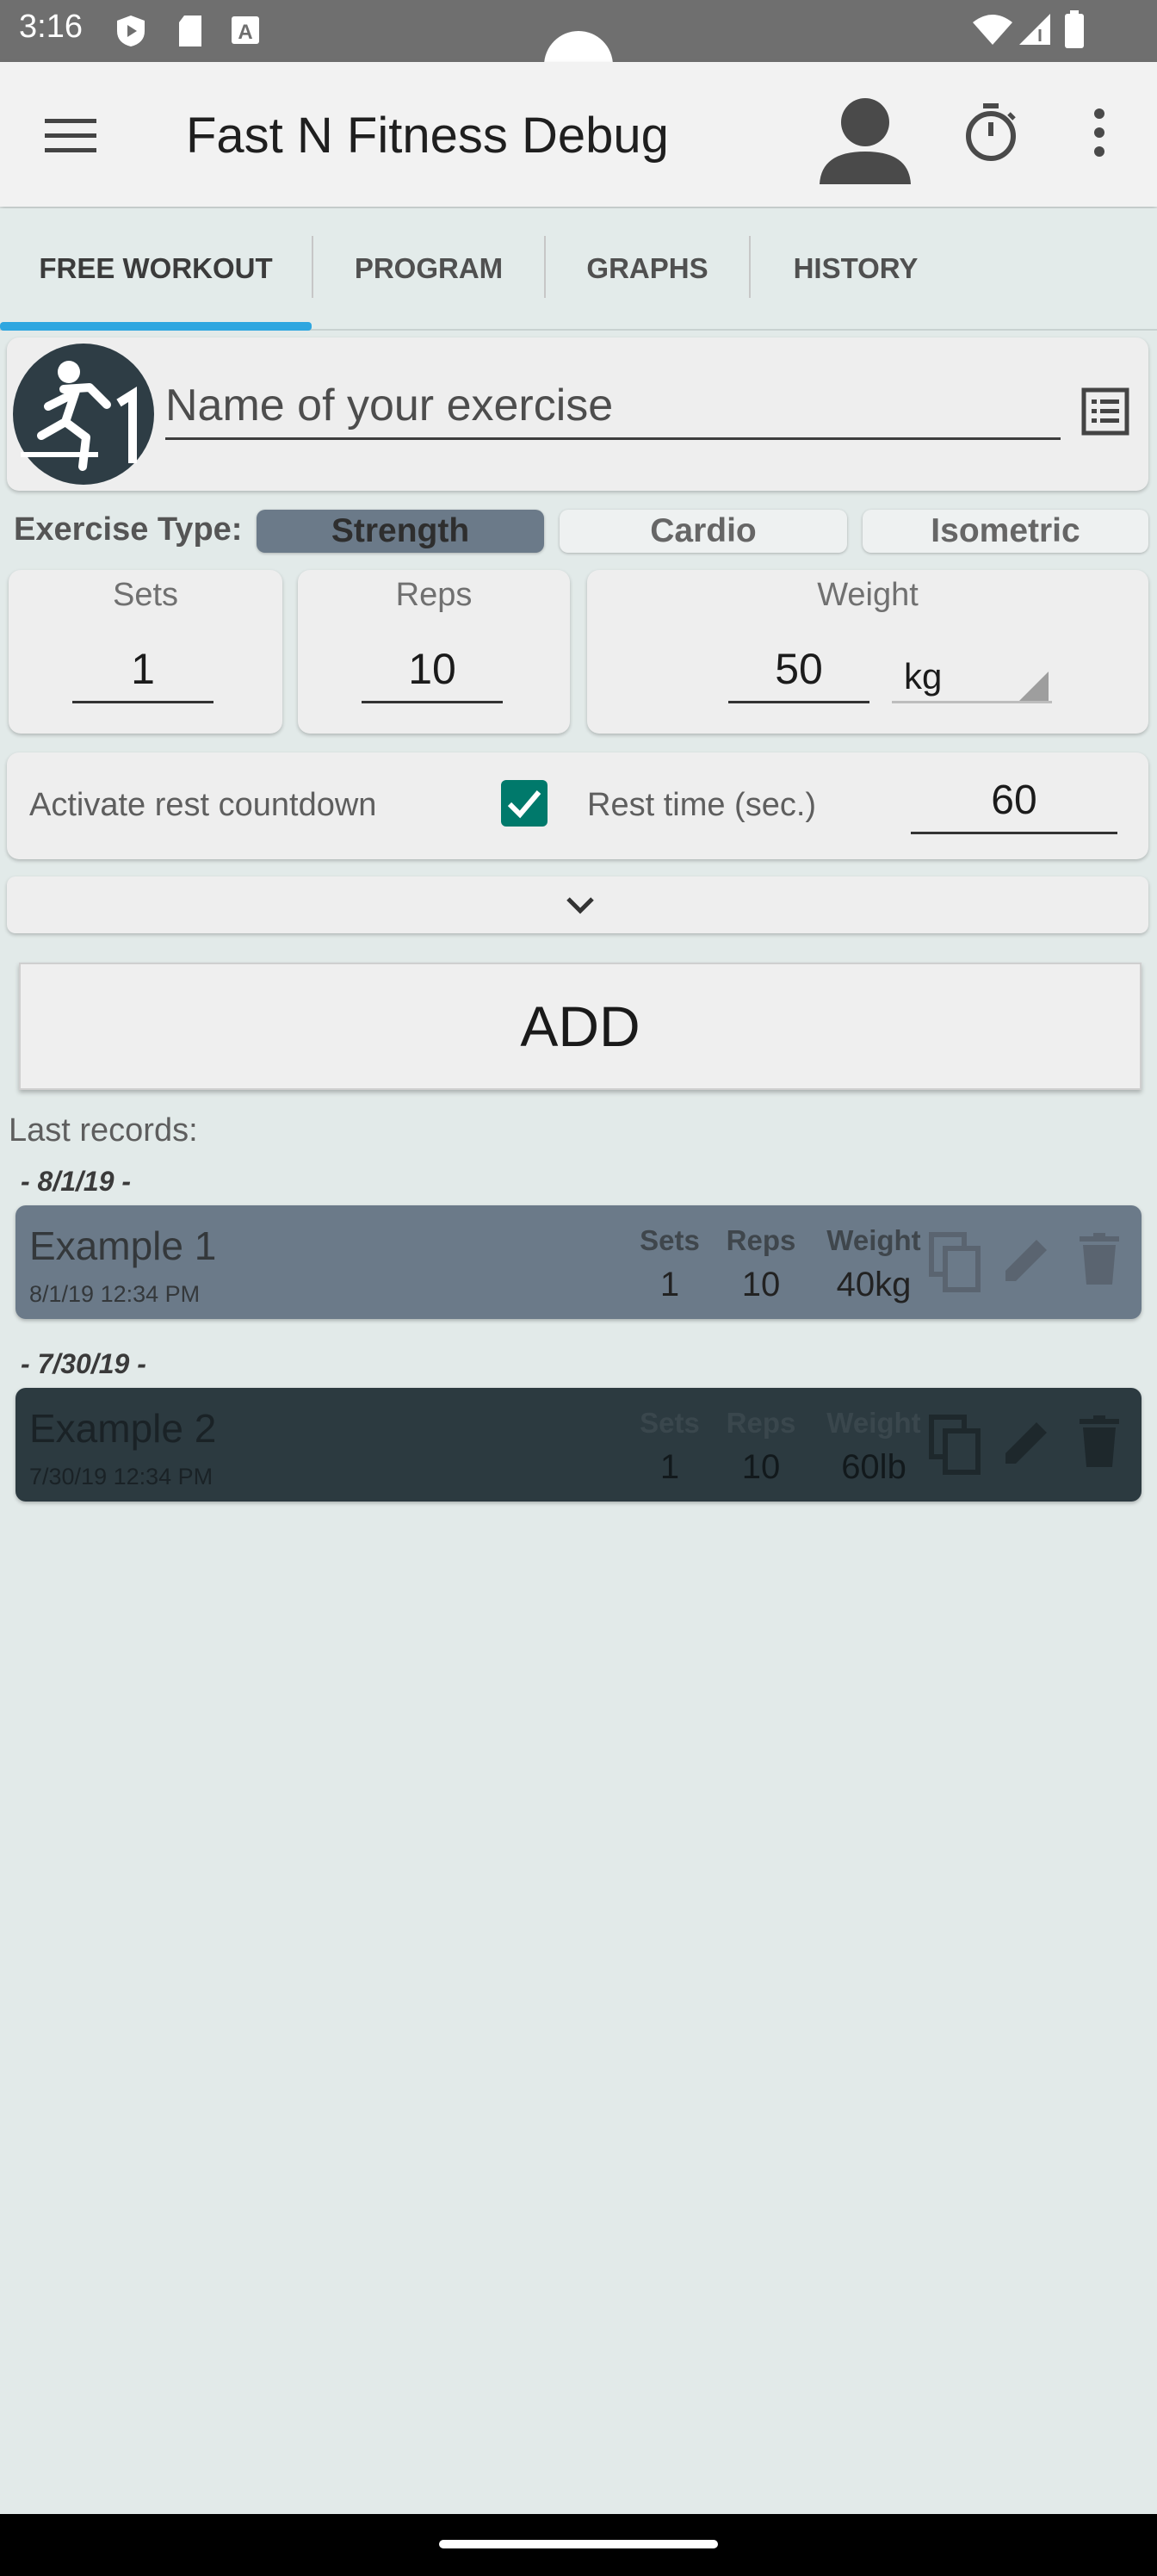 The image size is (1157, 2576). Describe the element at coordinates (972, 674) in the screenshot. I see `unit-dropdown: kg` at that location.